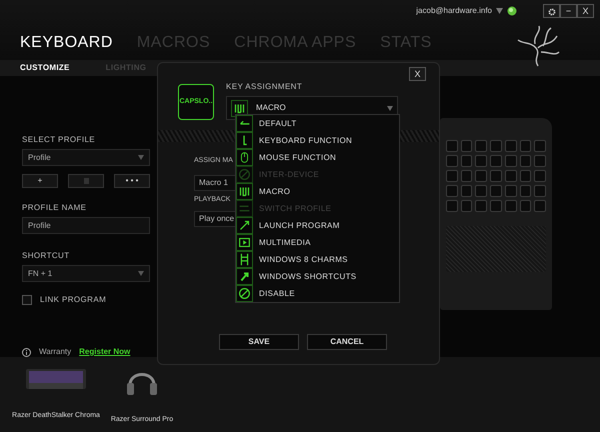  I want to click on field-label: SELECT PROFILE, so click(59, 140).